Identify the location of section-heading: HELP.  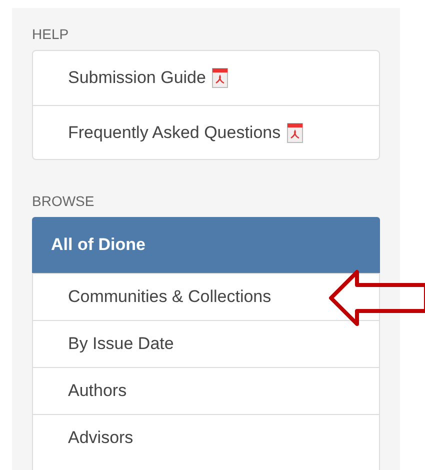
(50, 34).